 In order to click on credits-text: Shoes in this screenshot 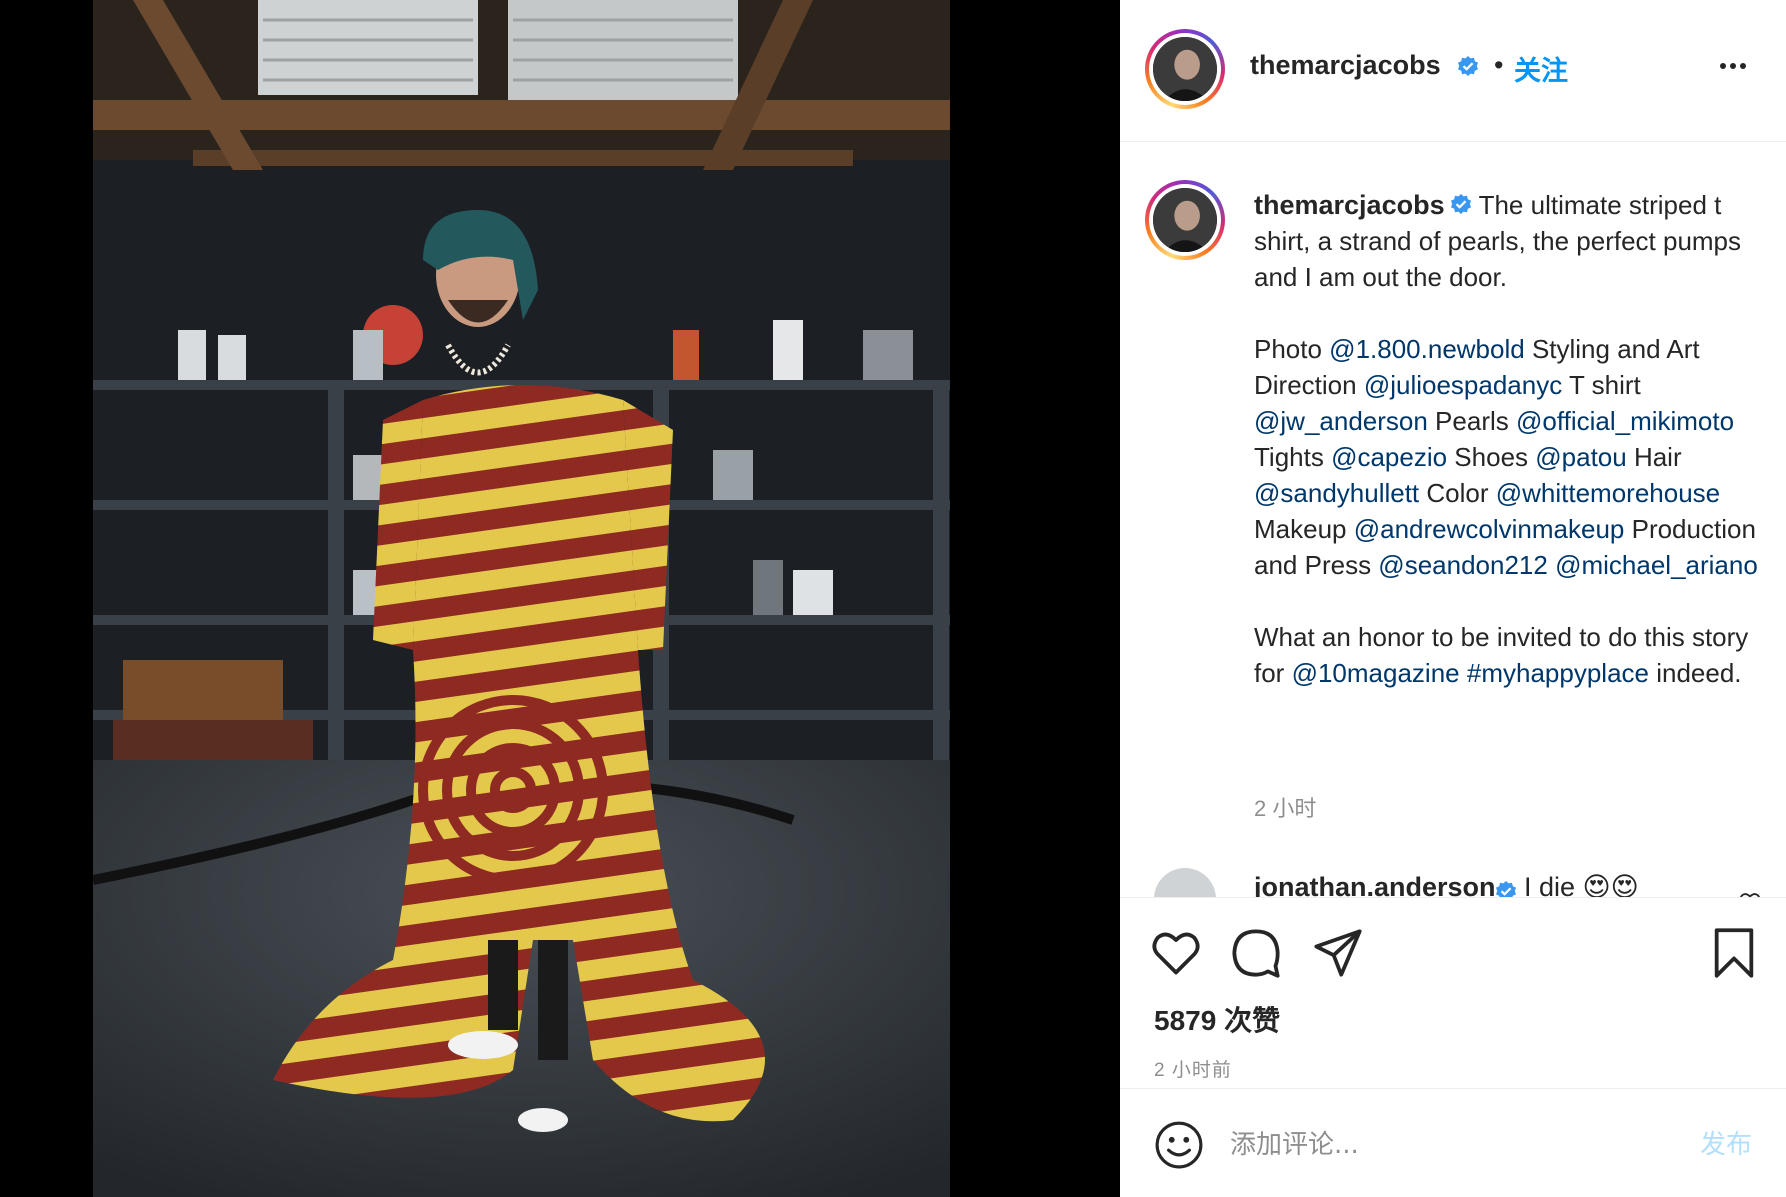, I will do `click(1491, 457)`.